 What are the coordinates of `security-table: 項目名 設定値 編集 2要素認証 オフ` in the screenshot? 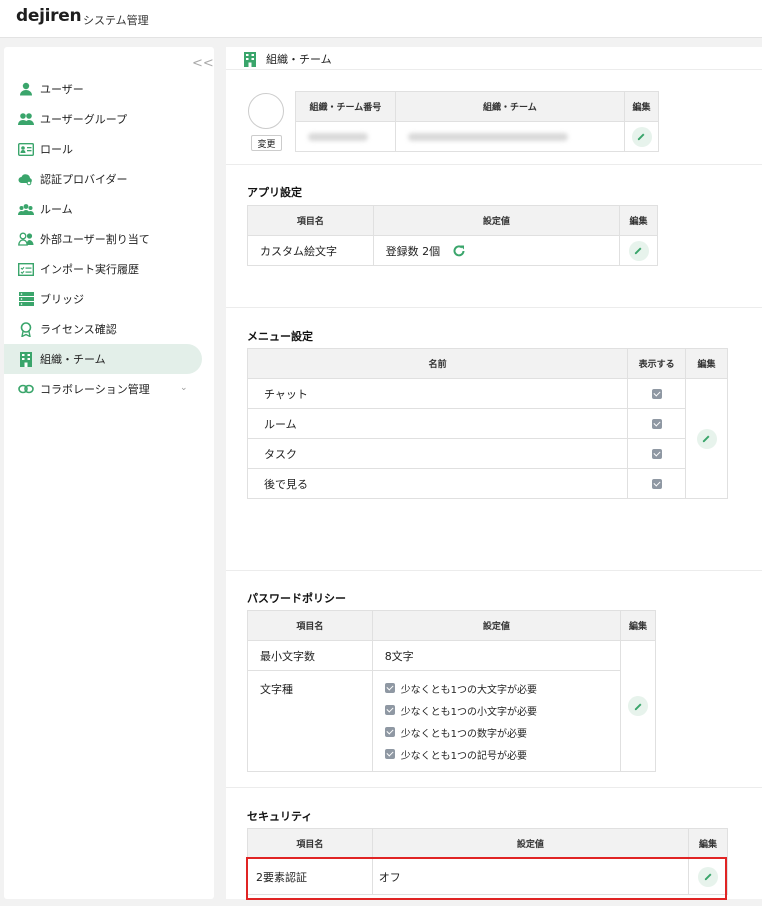 It's located at (487, 861).